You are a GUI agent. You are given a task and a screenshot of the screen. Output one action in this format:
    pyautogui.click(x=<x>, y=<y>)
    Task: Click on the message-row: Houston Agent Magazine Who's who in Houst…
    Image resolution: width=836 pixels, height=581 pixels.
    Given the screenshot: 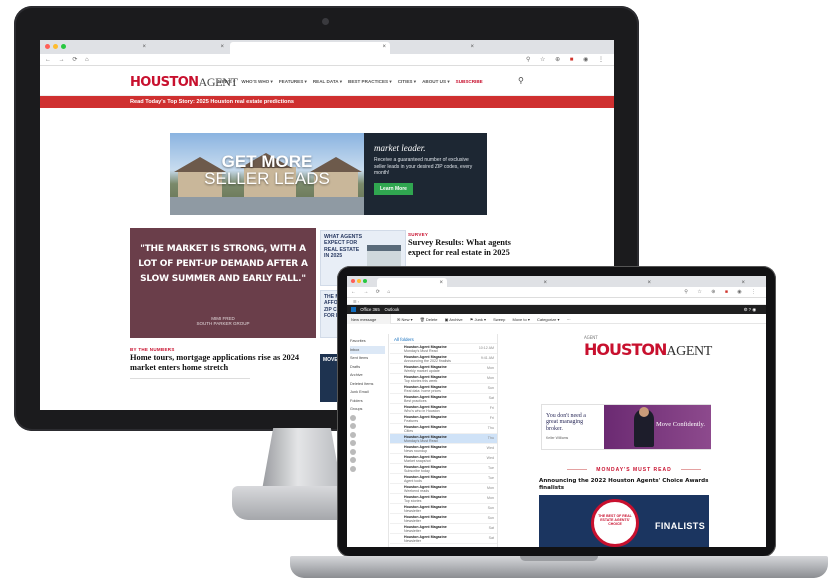 What is the action you would take?
    pyautogui.click(x=443, y=409)
    